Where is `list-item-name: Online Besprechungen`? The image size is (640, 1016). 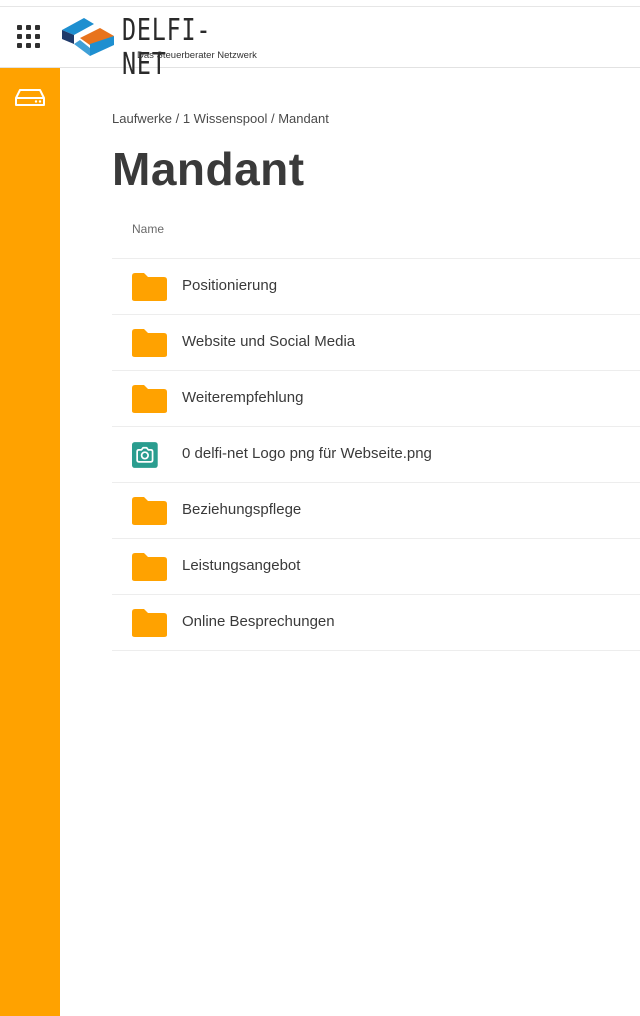
list-item-name: Online Besprechungen is located at coordinates (258, 621).